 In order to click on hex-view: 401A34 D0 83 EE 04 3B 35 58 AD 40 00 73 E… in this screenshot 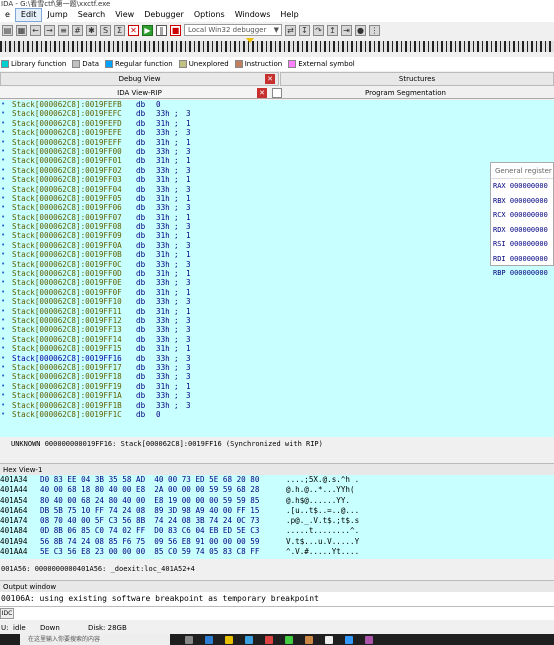, I will do `click(277, 517)`.